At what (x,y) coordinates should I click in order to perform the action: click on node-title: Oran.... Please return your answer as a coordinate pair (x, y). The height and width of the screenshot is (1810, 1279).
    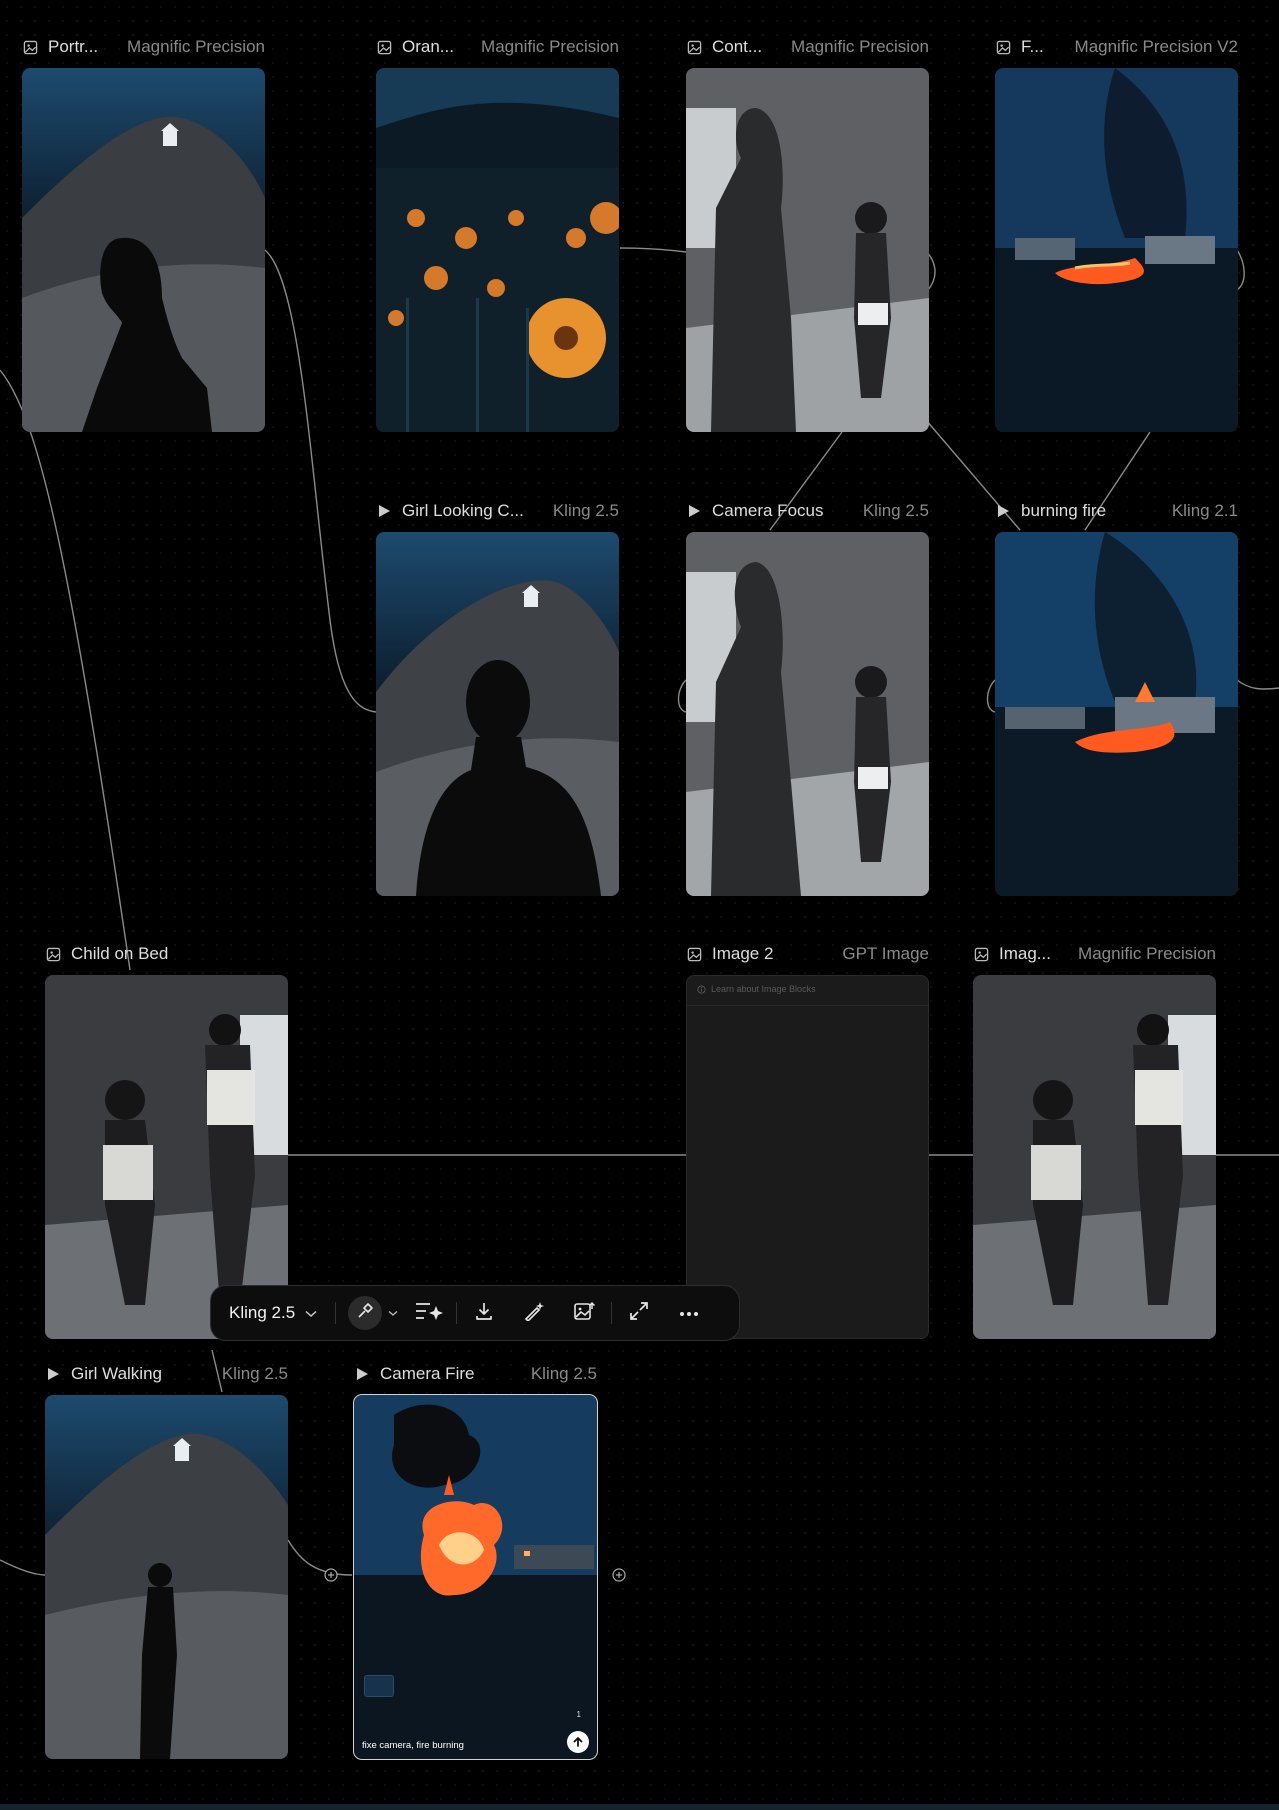
    Looking at the image, I should click on (428, 46).